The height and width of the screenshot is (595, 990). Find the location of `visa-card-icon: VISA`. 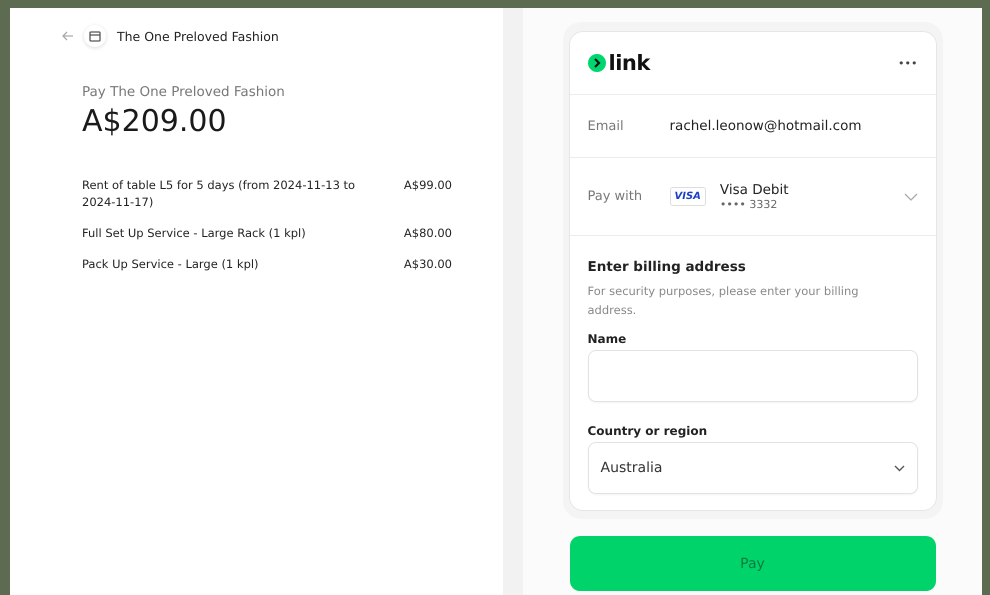

visa-card-icon: VISA is located at coordinates (688, 196).